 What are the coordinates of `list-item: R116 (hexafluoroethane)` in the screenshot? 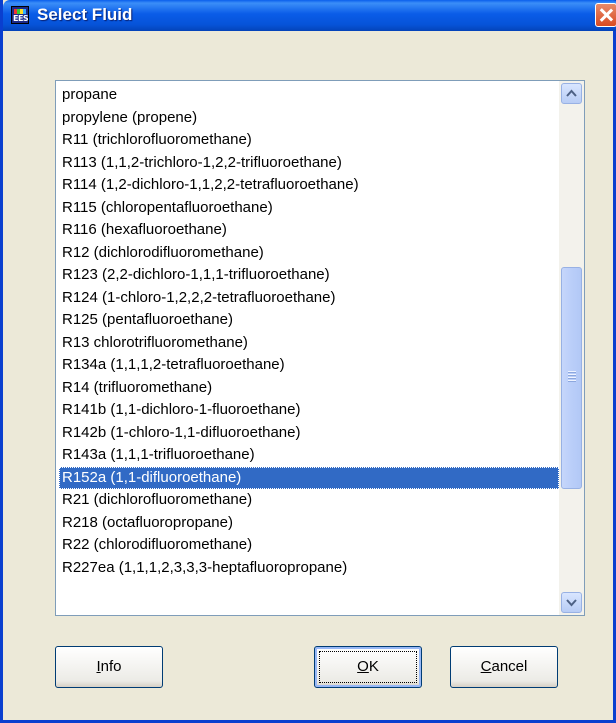 It's located at (309, 230).